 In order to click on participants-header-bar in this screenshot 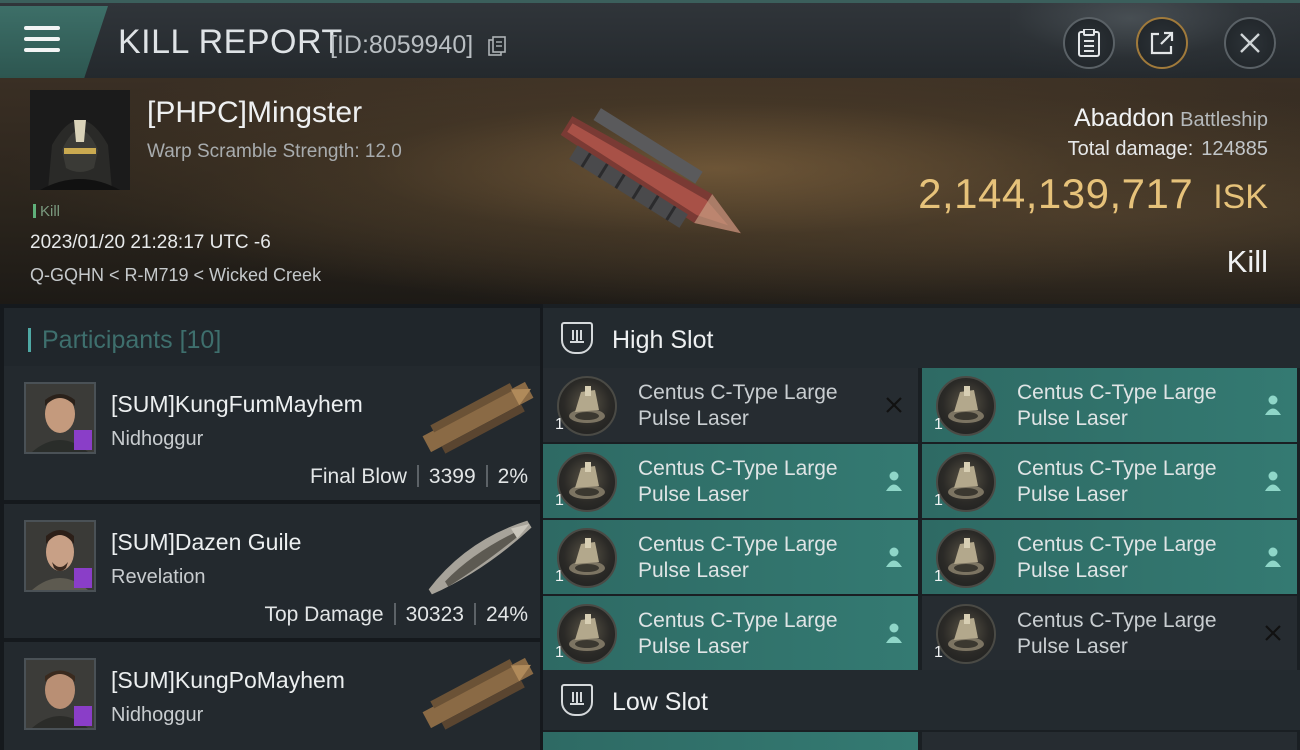, I will do `click(29, 340)`.